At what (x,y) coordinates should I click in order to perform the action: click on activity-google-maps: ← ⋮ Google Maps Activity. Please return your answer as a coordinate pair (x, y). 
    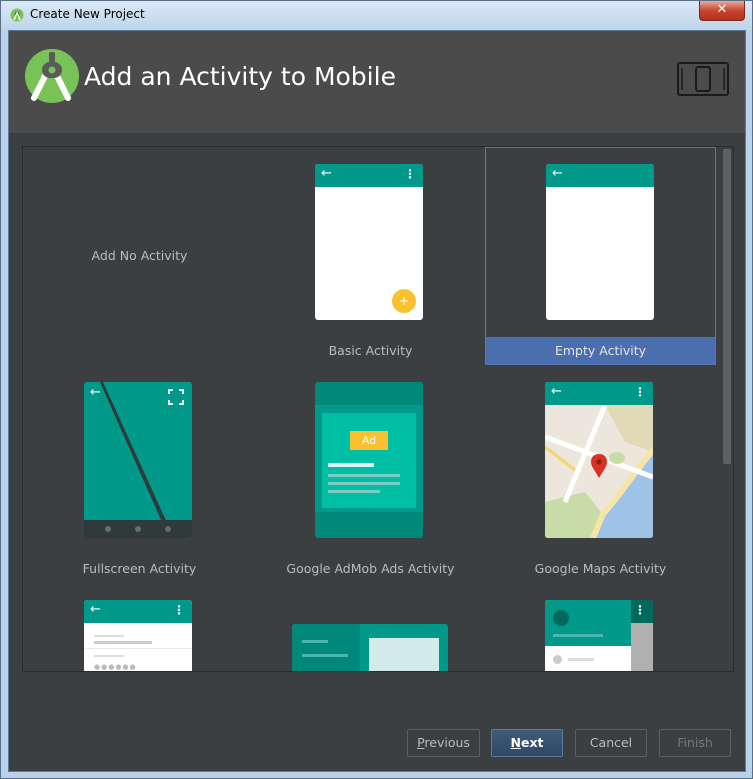
    Looking at the image, I should click on (600, 475).